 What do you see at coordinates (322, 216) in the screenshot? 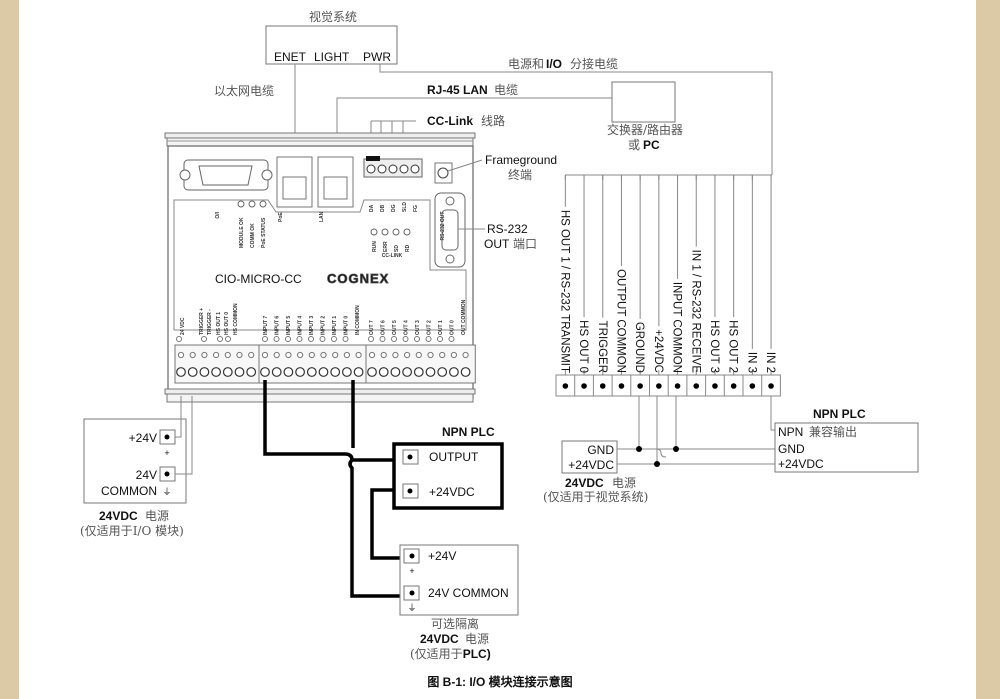
I see `lan-port-label: LAN` at bounding box center [322, 216].